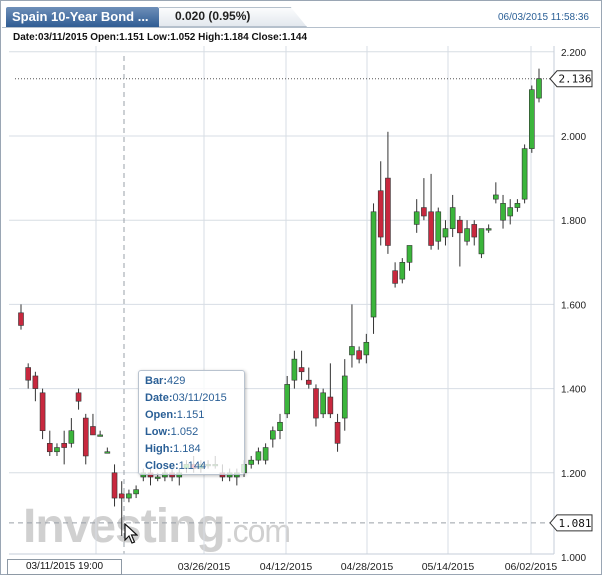 Image resolution: width=602 pixels, height=576 pixels. I want to click on x-tick-label: 06/02/2015, so click(531, 567).